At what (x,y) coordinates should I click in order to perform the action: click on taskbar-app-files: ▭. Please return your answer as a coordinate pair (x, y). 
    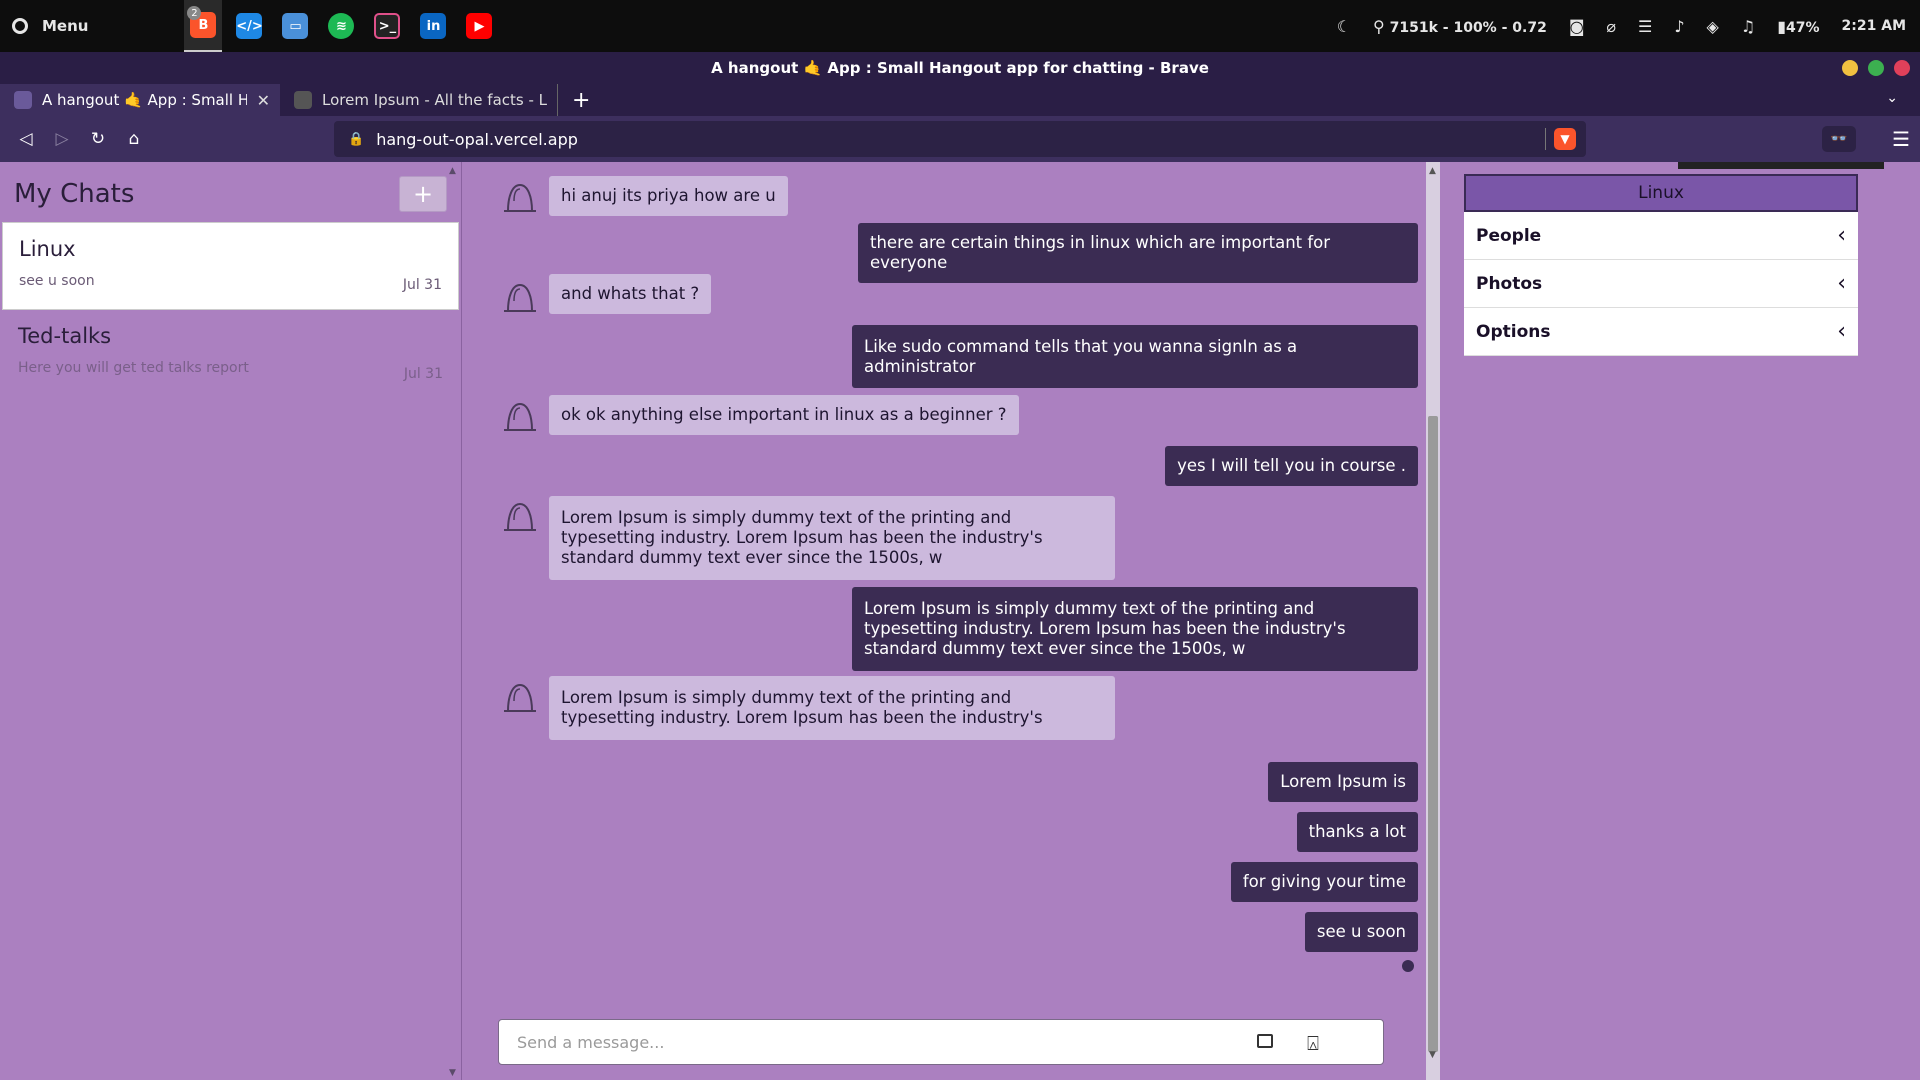
    Looking at the image, I should click on (295, 26).